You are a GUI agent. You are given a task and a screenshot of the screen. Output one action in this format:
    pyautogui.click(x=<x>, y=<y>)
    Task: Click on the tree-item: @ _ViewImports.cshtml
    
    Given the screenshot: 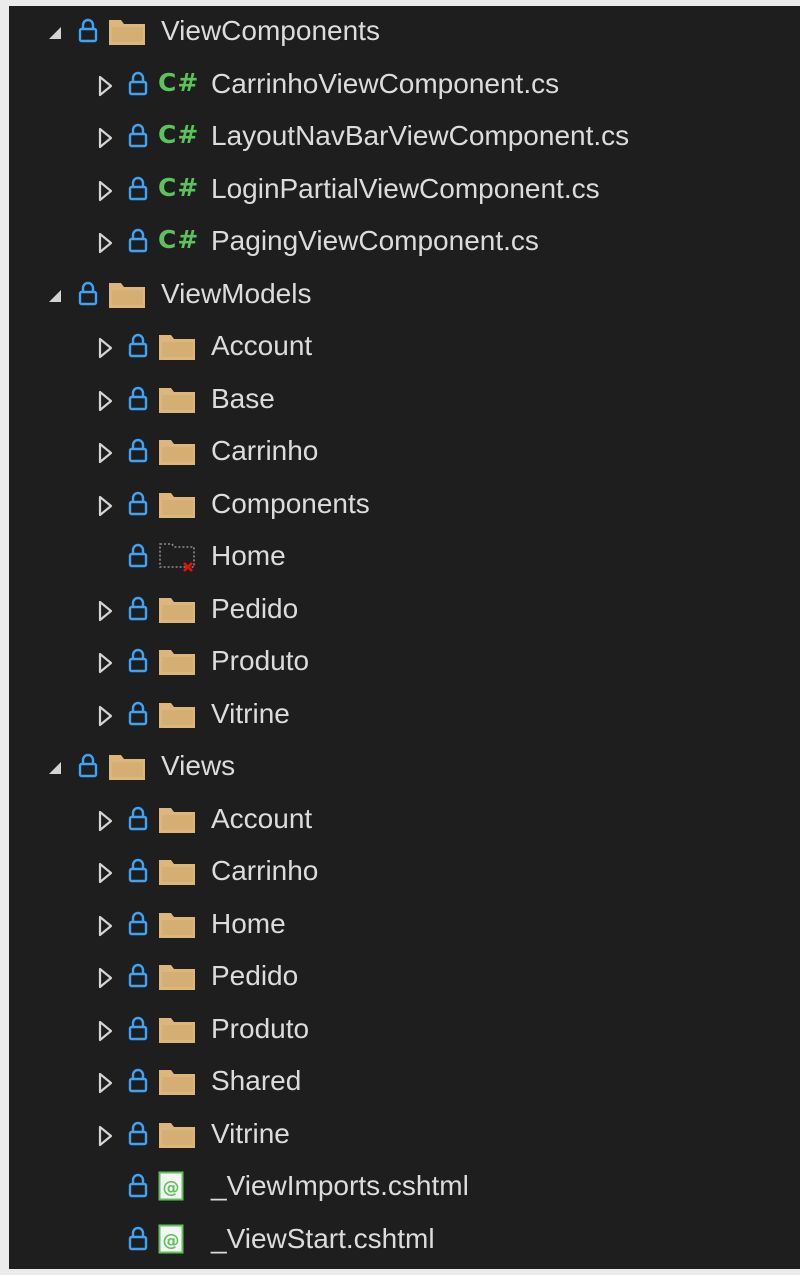 What is the action you would take?
    pyautogui.click(x=404, y=1187)
    